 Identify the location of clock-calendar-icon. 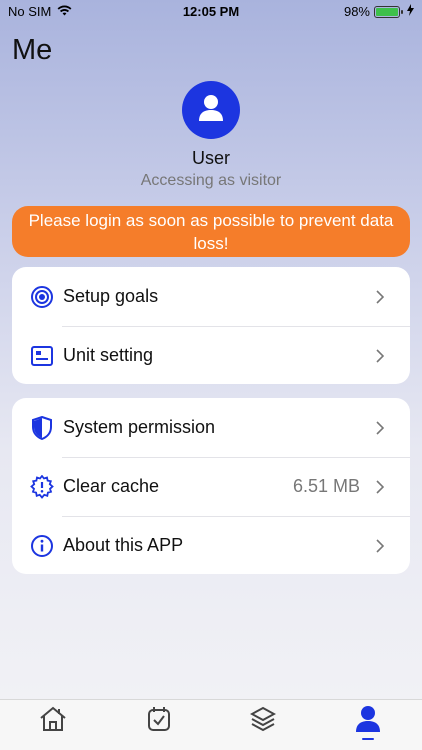
(159, 721).